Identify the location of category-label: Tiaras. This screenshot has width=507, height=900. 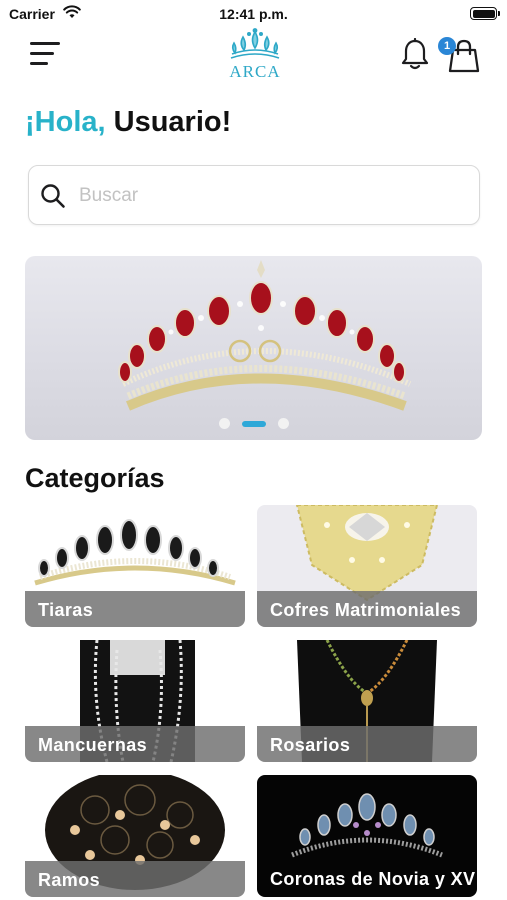
(66, 610).